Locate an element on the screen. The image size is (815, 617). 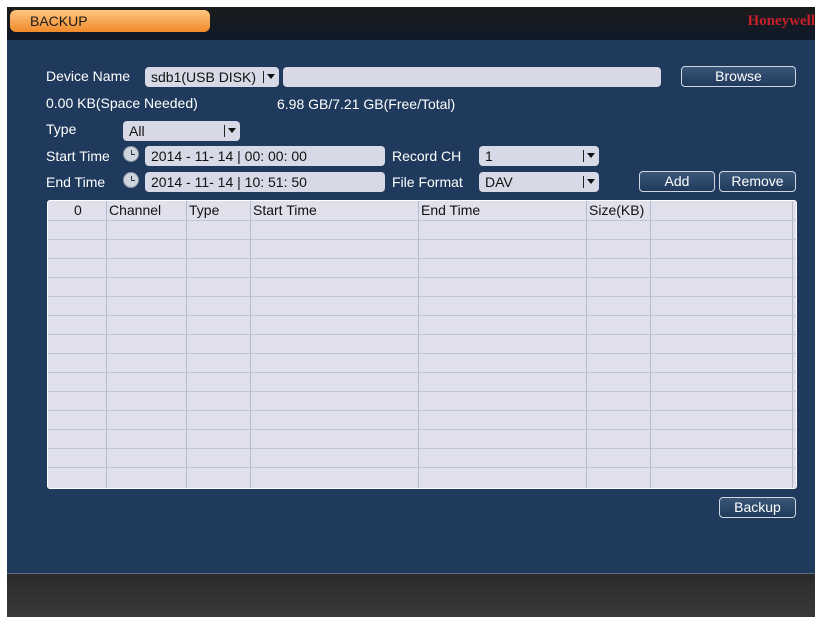
backup-button: Backup is located at coordinates (757, 507).